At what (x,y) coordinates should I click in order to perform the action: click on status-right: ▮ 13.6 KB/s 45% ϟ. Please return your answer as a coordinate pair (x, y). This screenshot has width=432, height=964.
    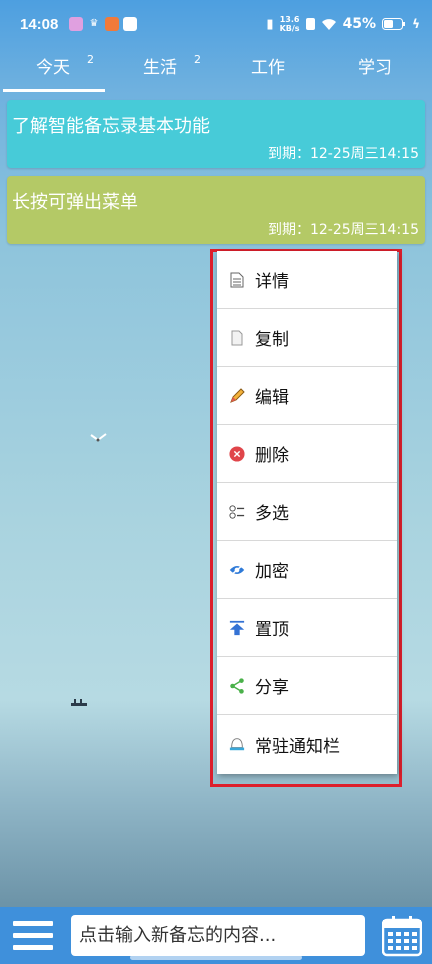
    Looking at the image, I should click on (343, 24).